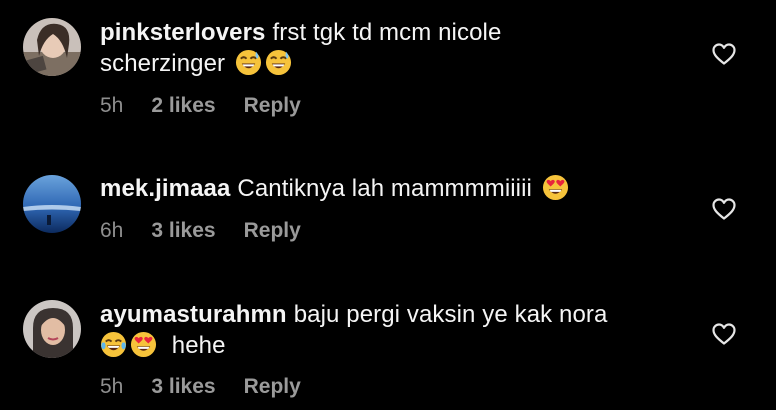 The height and width of the screenshot is (410, 776). I want to click on comment-text: mek.jimaaa Cantiknya lah mammmmiiiii, so click(395, 188).